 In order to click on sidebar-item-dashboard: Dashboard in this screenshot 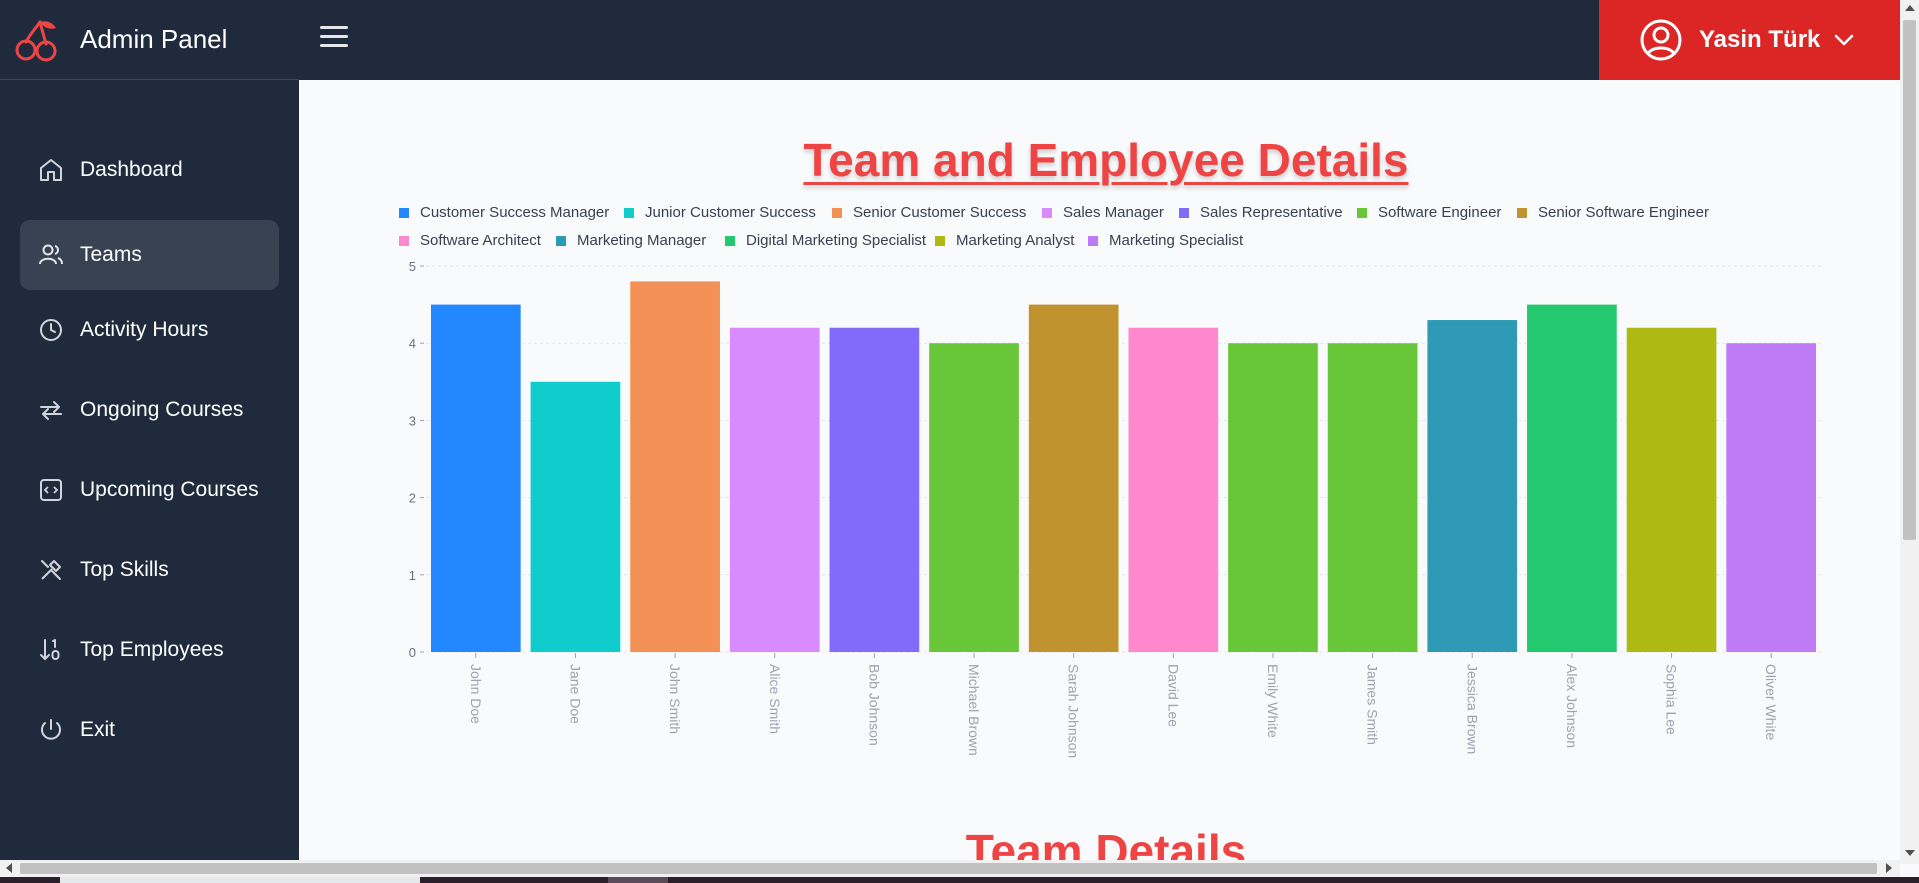, I will do `click(149, 170)`.